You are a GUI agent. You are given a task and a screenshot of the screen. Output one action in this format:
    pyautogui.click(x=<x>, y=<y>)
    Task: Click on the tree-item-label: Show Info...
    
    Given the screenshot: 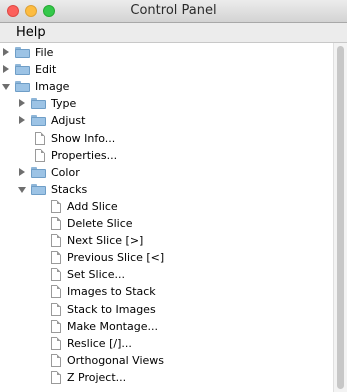 What is the action you would take?
    pyautogui.click(x=83, y=138)
    